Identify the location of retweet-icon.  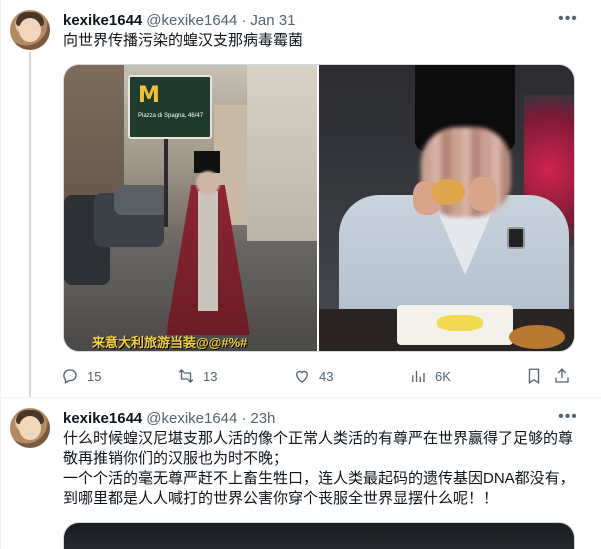
(186, 376).